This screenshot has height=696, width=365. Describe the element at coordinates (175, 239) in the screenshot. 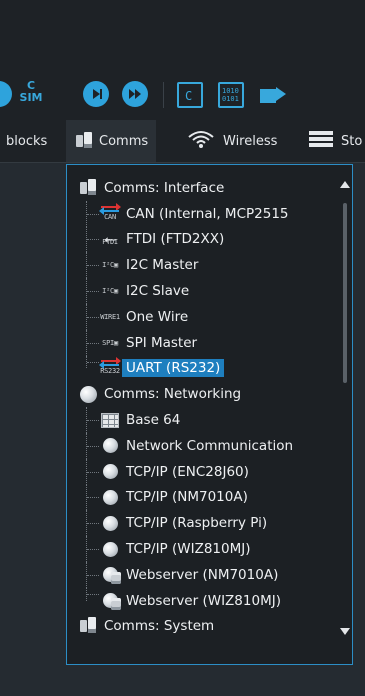

I see `item-label: FTDI (FTD2XX)` at that location.